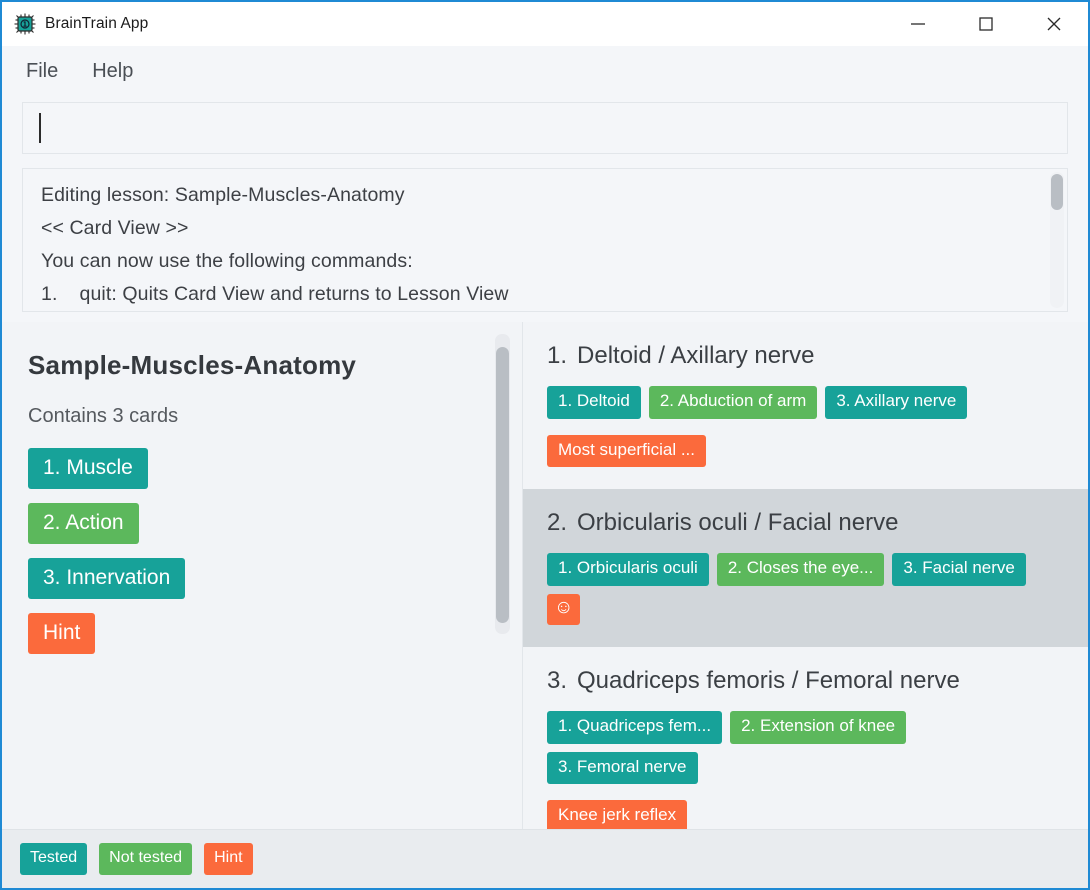  I want to click on minimize-button, so click(918, 24).